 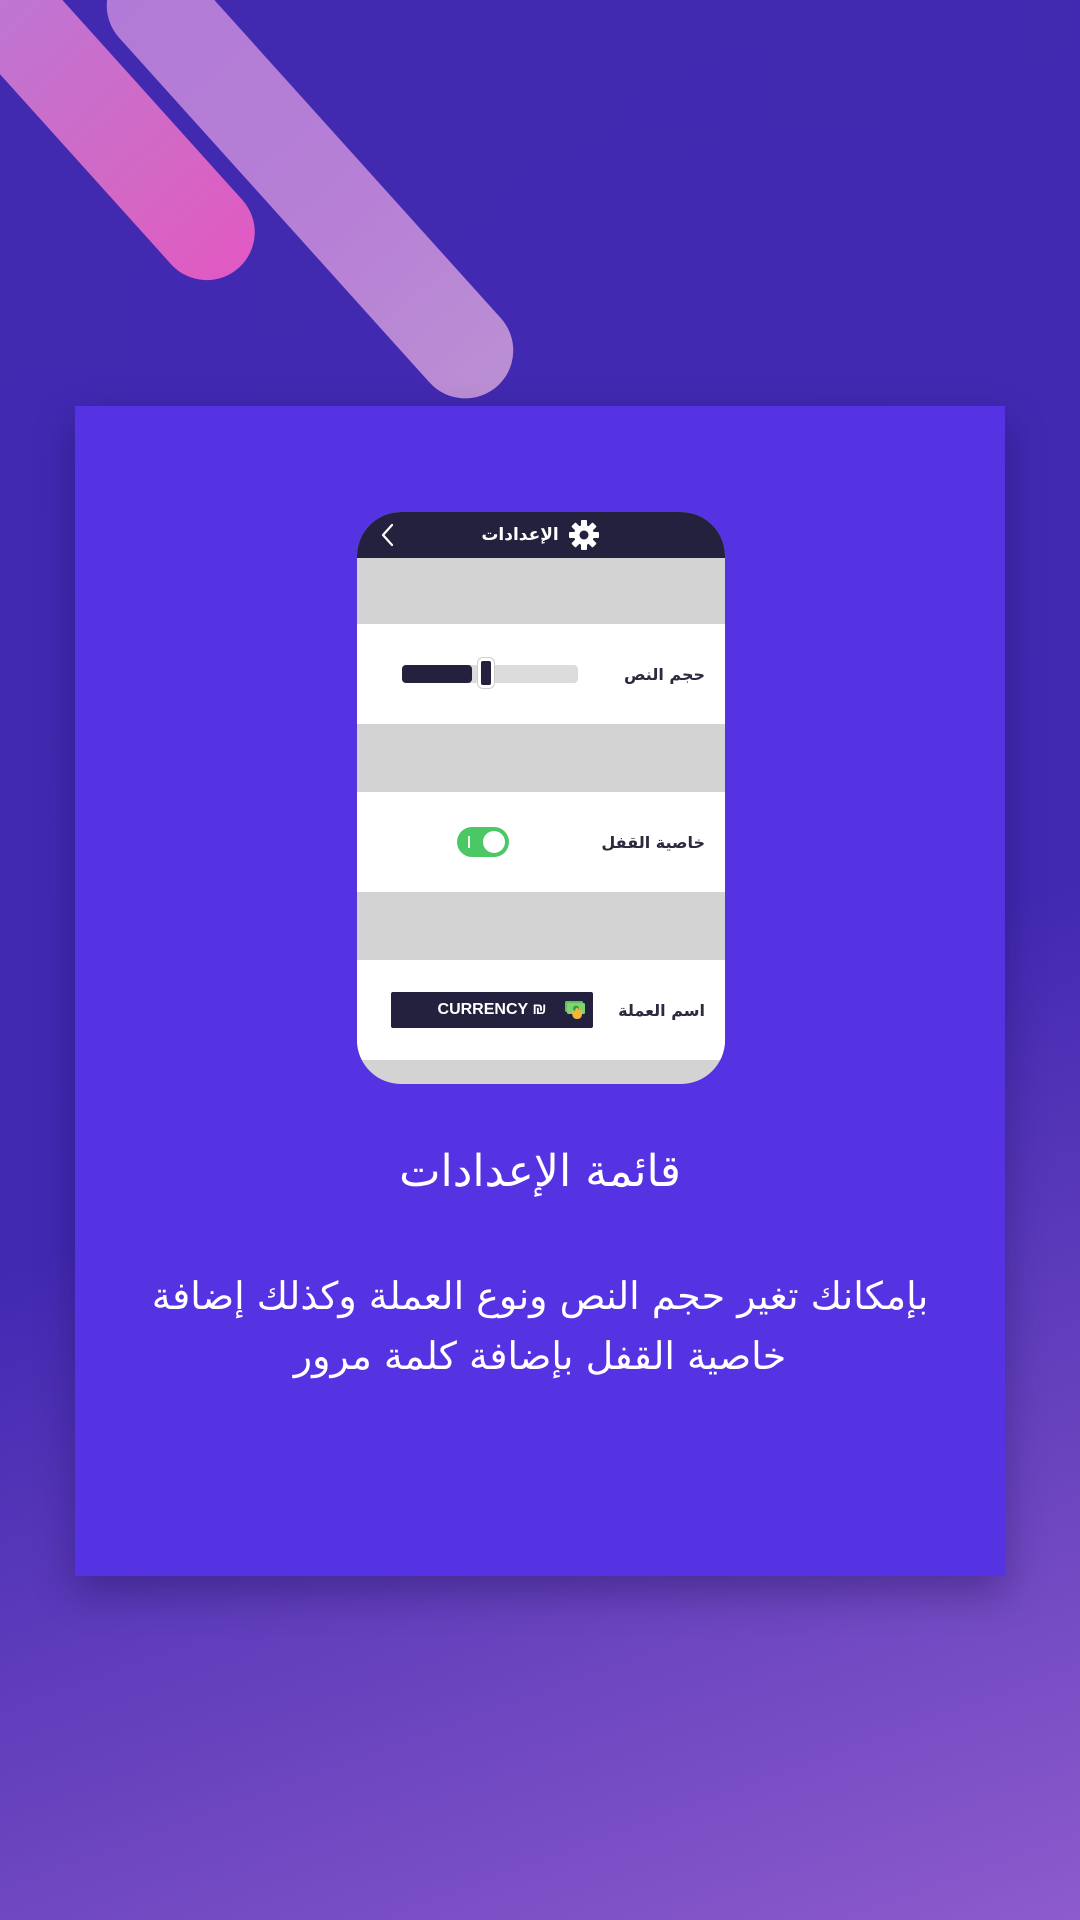 What do you see at coordinates (437, 674) in the screenshot?
I see `slider-fill` at bounding box center [437, 674].